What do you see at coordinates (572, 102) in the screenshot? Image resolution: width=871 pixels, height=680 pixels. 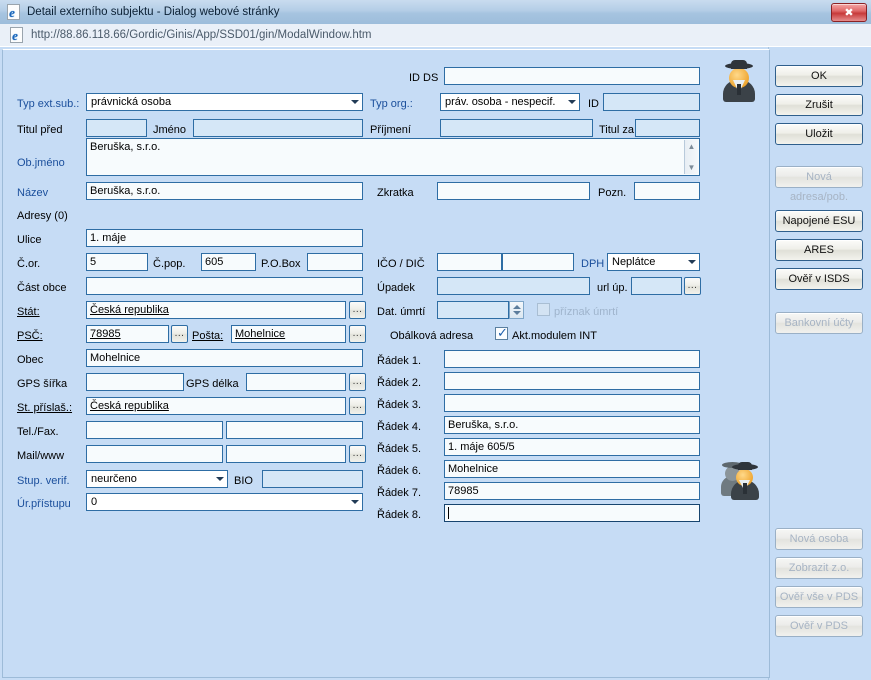 I see `chevron-down-icon` at bounding box center [572, 102].